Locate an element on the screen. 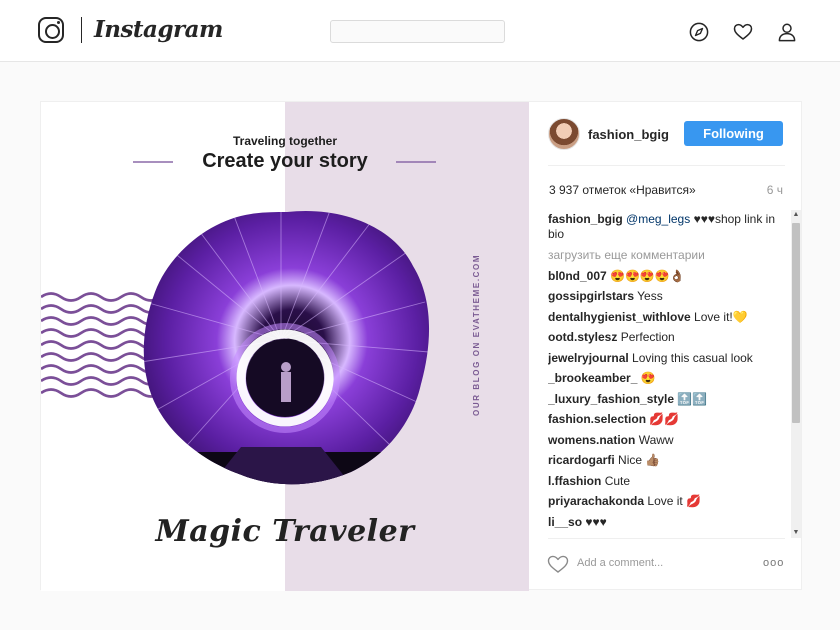 The width and height of the screenshot is (840, 630). following-button: Following is located at coordinates (733, 133).